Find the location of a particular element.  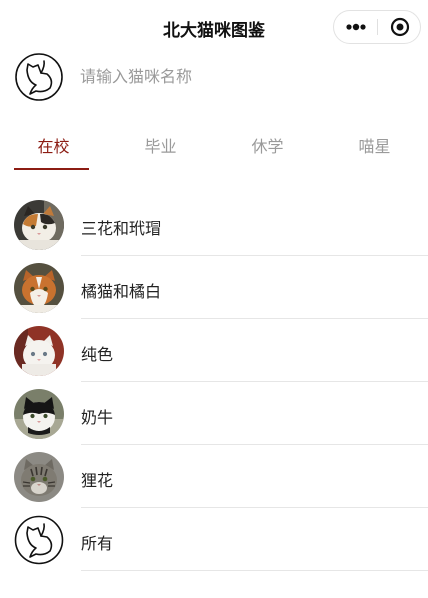

category-label: 所有 is located at coordinates (97, 543).